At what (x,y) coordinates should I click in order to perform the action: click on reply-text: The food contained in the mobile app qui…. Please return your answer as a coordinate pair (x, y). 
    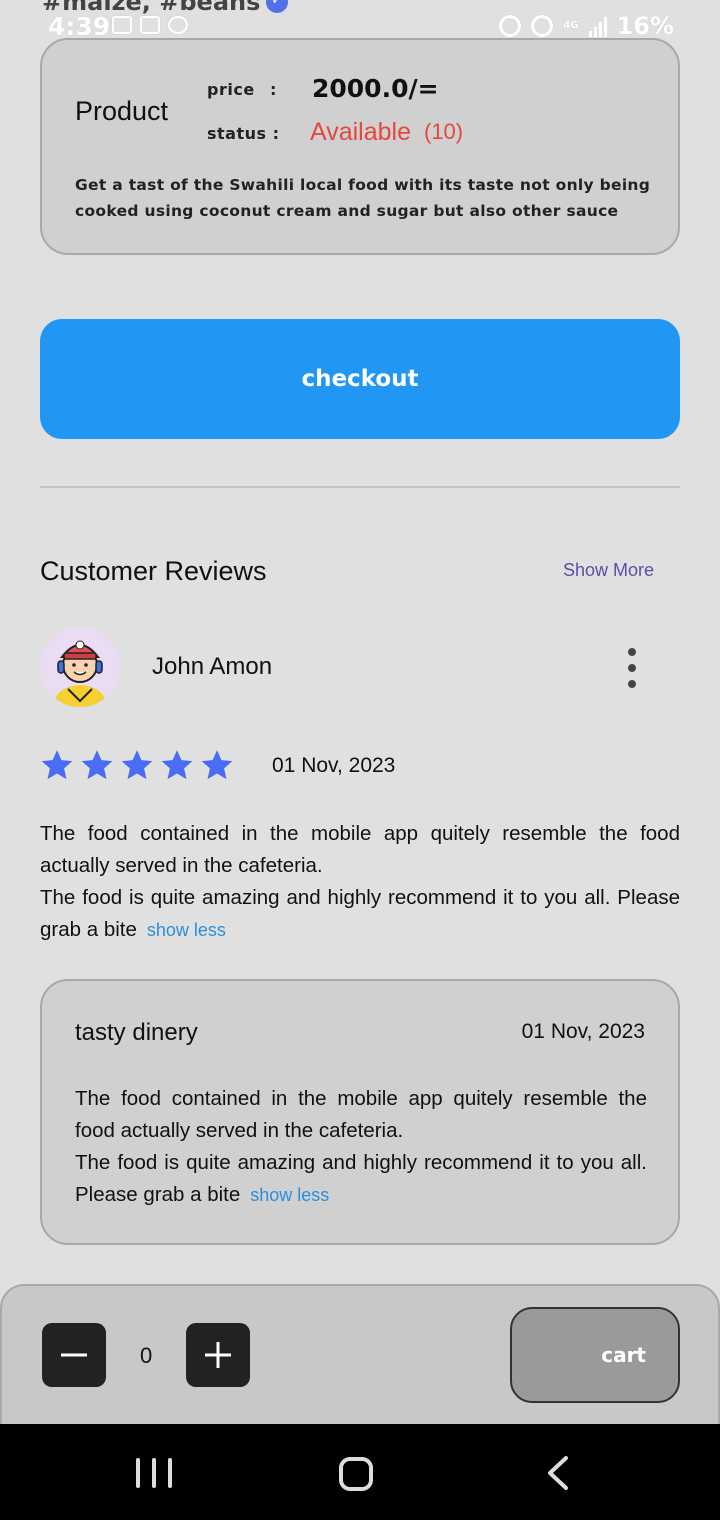
    Looking at the image, I should click on (361, 1147).